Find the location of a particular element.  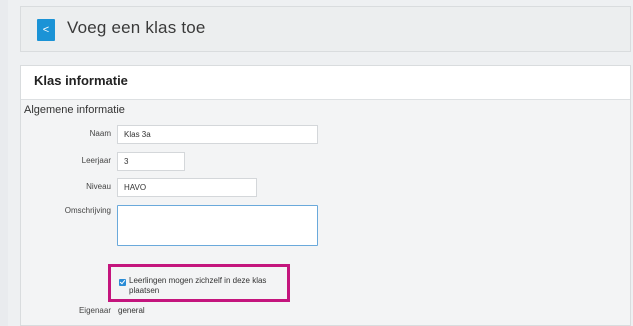

owner-label: Eigenaar is located at coordinates (94, 310).